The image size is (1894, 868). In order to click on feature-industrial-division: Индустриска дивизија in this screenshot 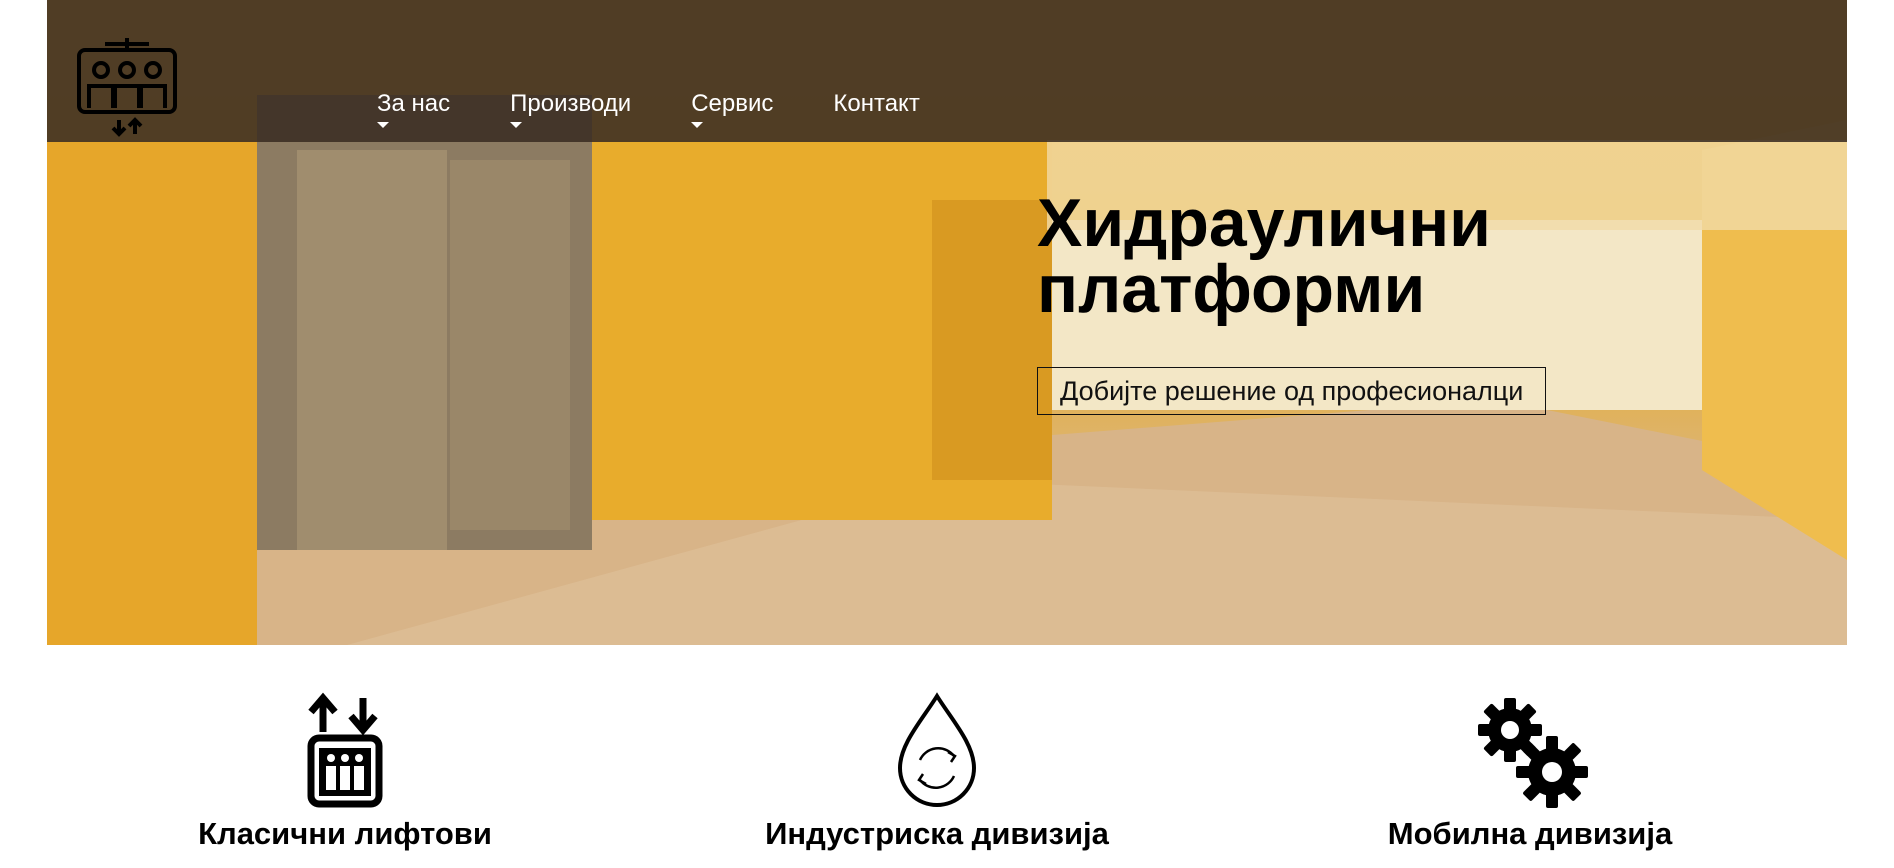, I will do `click(937, 771)`.